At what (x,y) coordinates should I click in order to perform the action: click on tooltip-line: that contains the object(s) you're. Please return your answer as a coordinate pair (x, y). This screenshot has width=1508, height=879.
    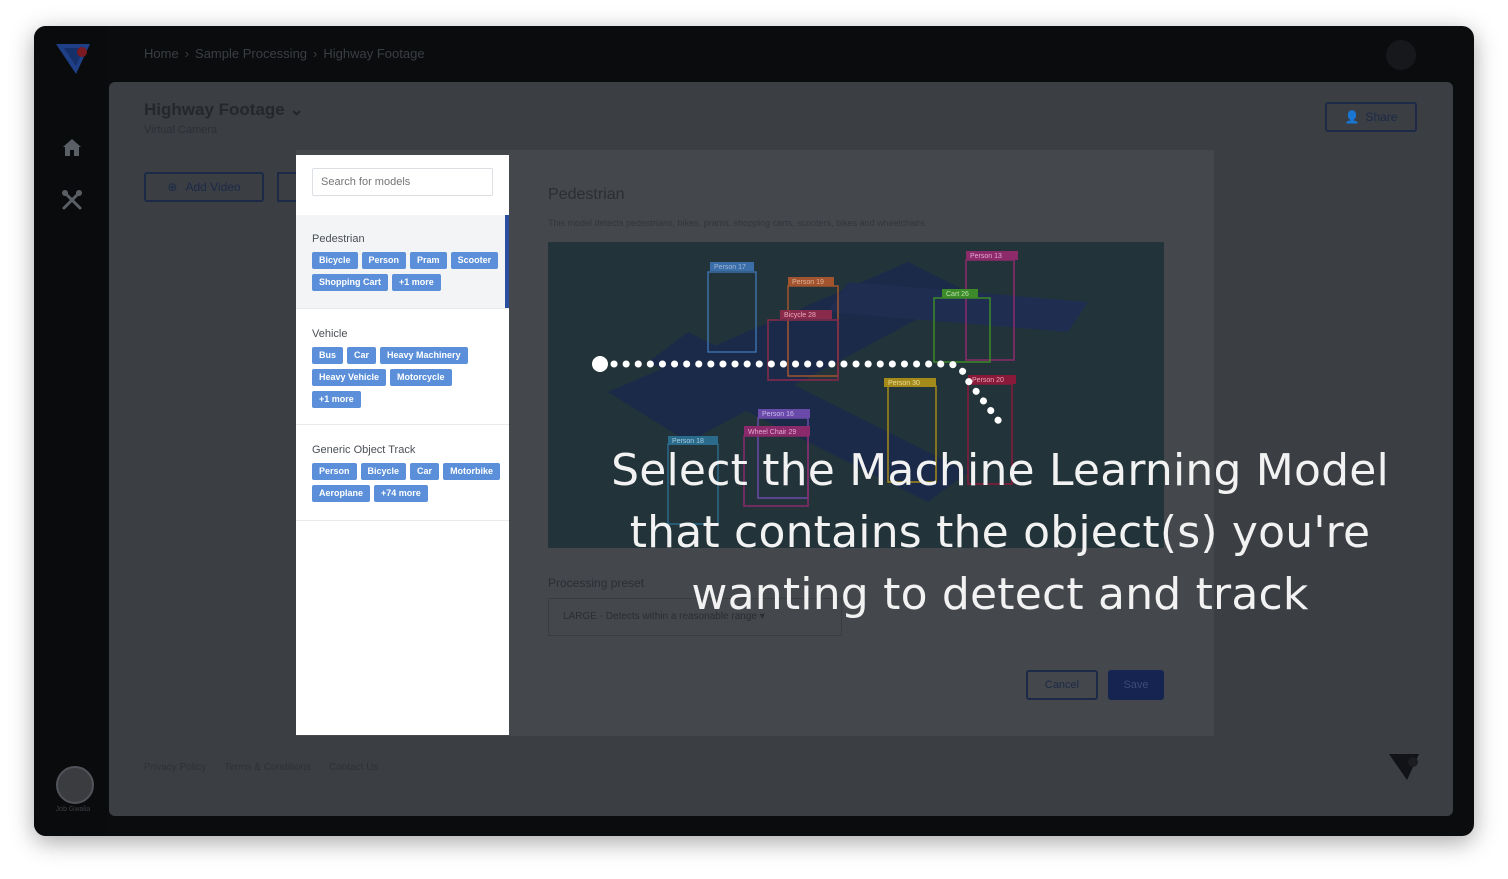
    Looking at the image, I should click on (1000, 532).